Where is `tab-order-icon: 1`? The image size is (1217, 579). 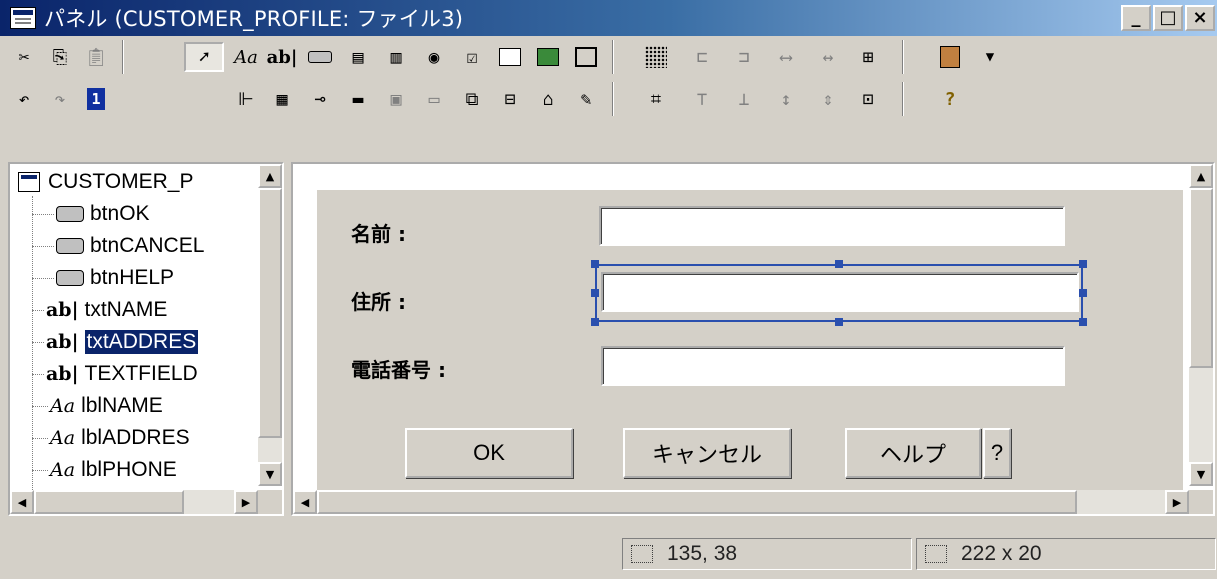 tab-order-icon: 1 is located at coordinates (96, 99).